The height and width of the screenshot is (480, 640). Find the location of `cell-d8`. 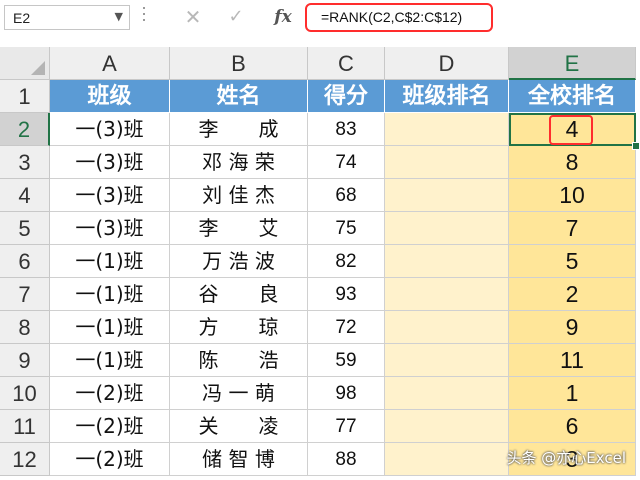

cell-d8 is located at coordinates (447, 327).